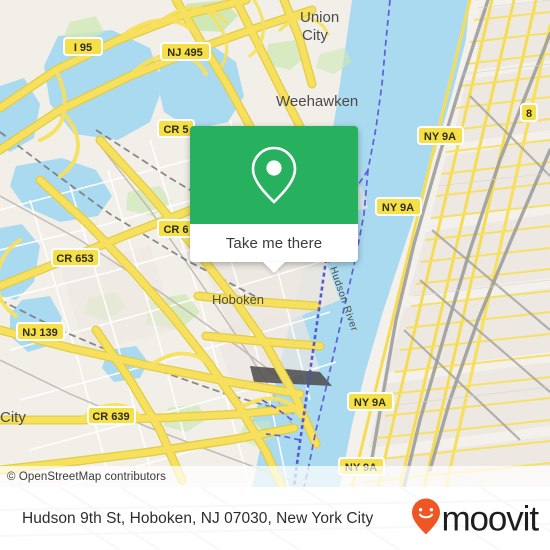 The width and height of the screenshot is (550, 550). I want to click on popup-body, so click(274, 175).